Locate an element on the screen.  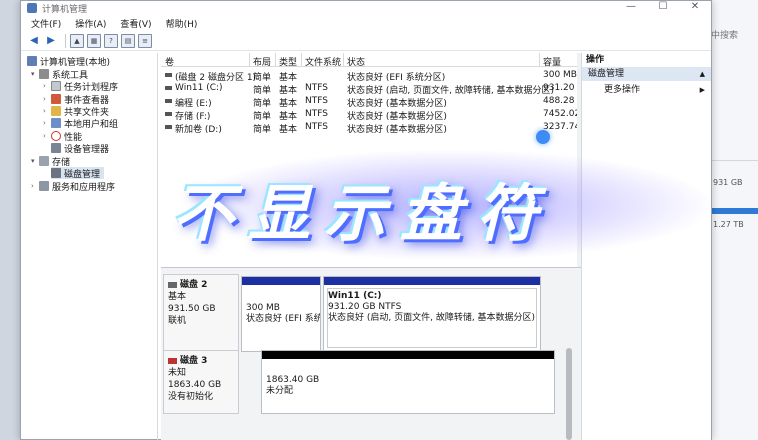
background-usage-bar is located at coordinates (734, 211).